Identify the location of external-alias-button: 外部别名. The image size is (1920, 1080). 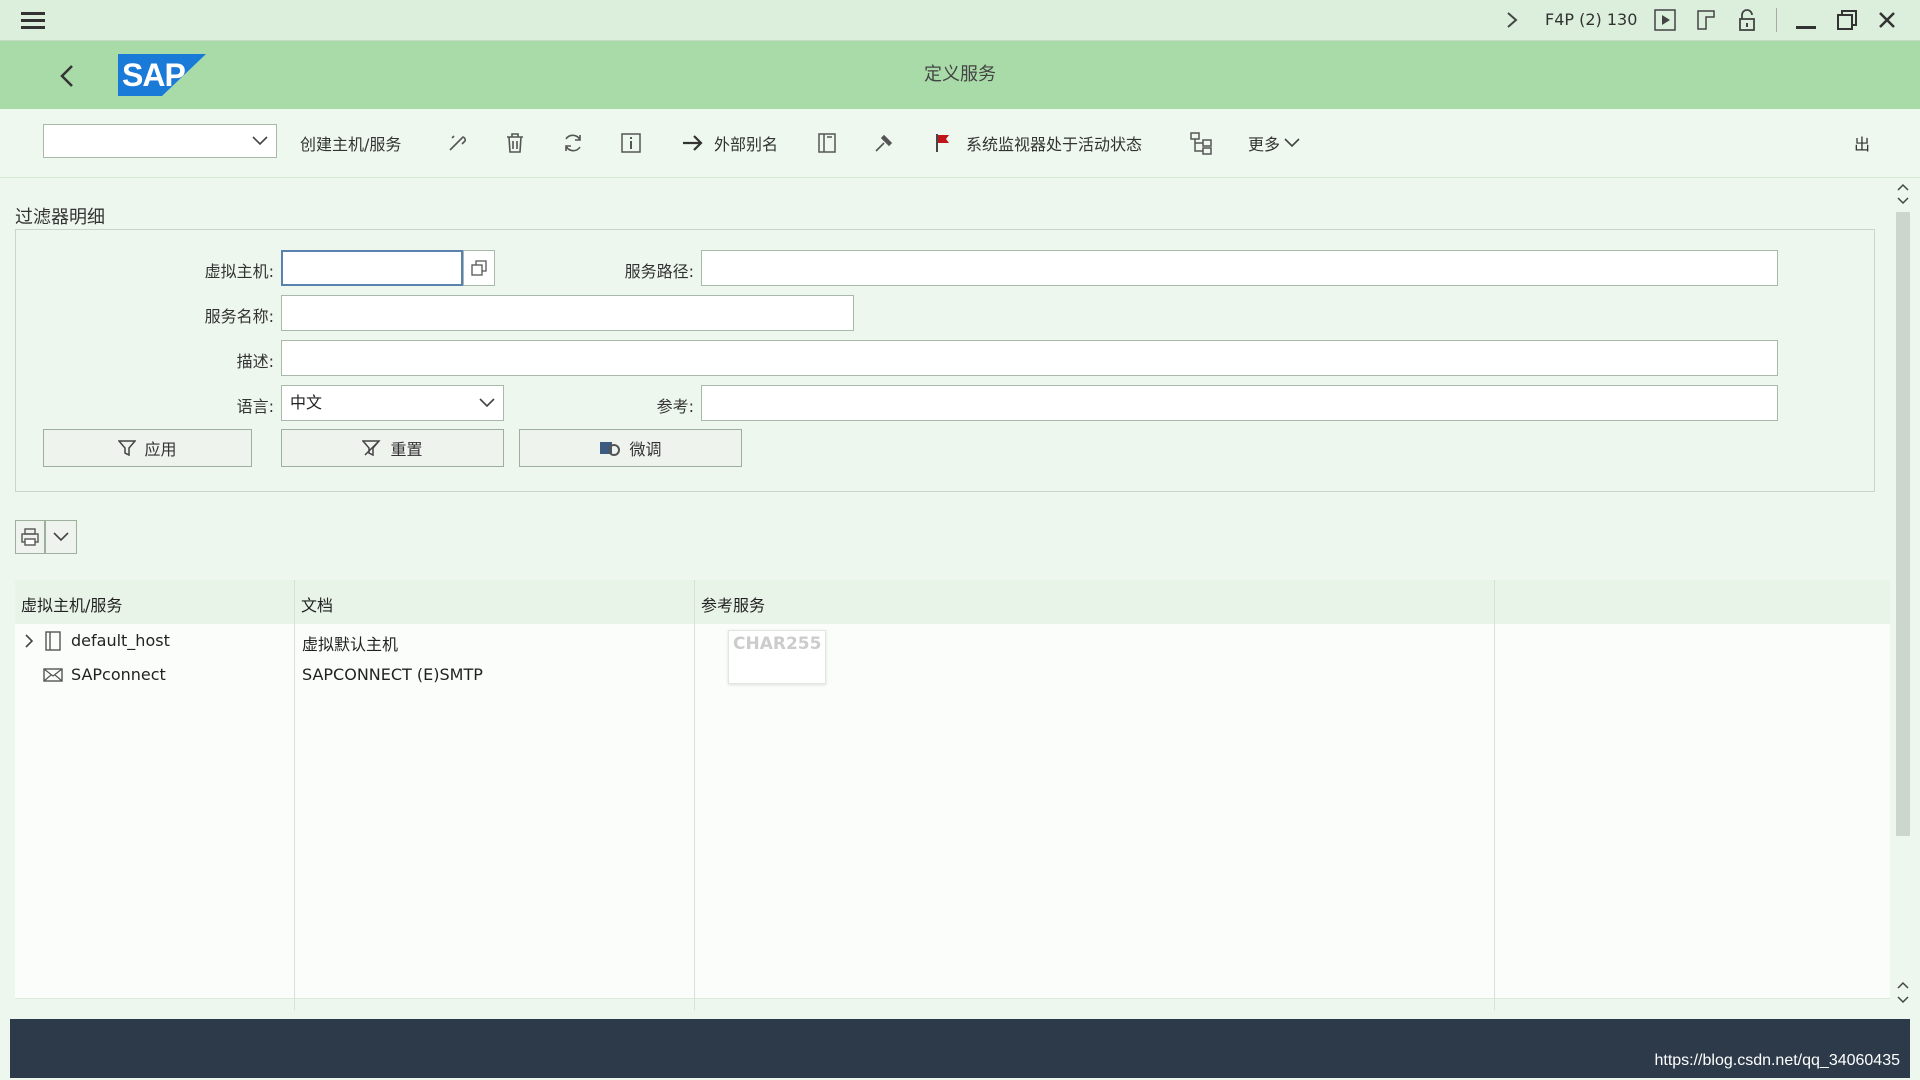
(727, 143).